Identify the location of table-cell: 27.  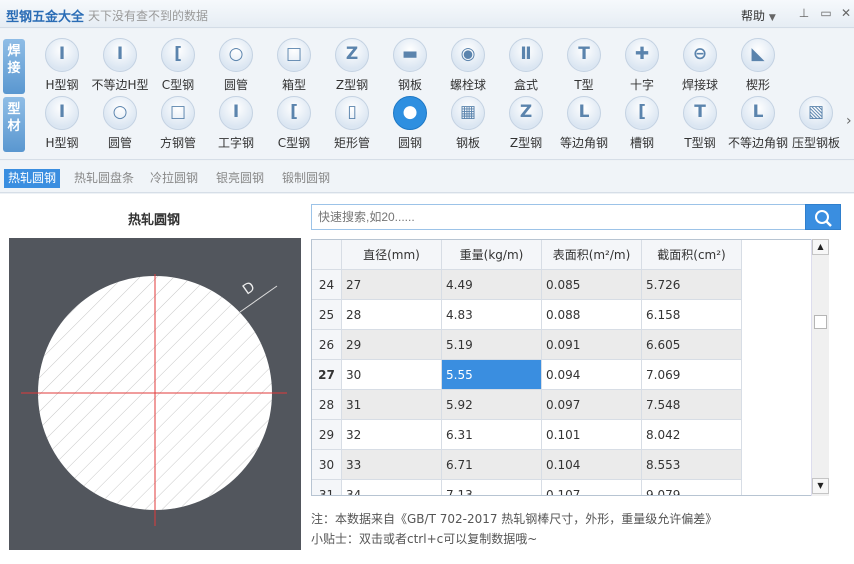
(392, 285).